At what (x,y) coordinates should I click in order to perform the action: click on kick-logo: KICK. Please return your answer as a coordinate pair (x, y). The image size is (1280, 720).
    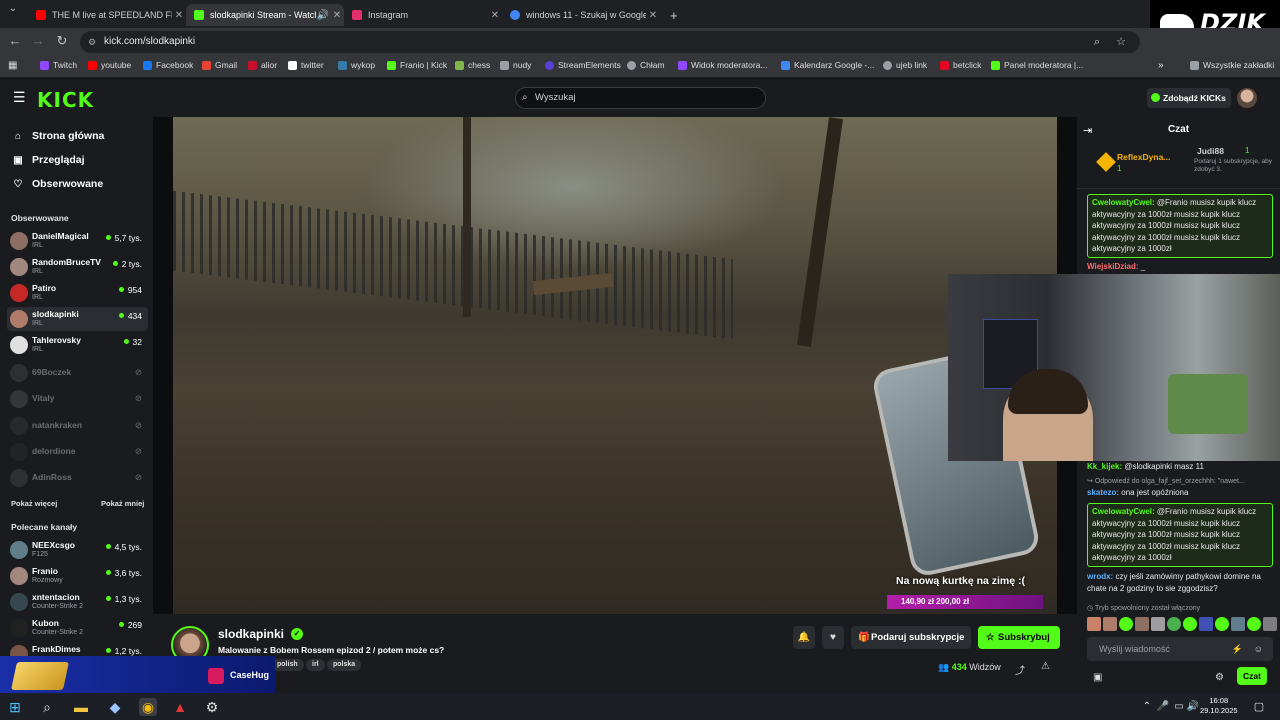
    Looking at the image, I should click on (65, 100).